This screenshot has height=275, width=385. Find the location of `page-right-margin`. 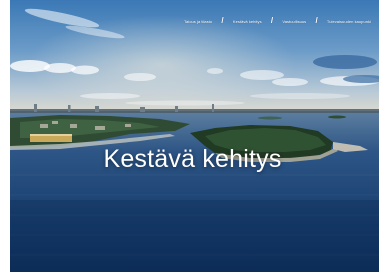

page-right-margin is located at coordinates (382, 137).